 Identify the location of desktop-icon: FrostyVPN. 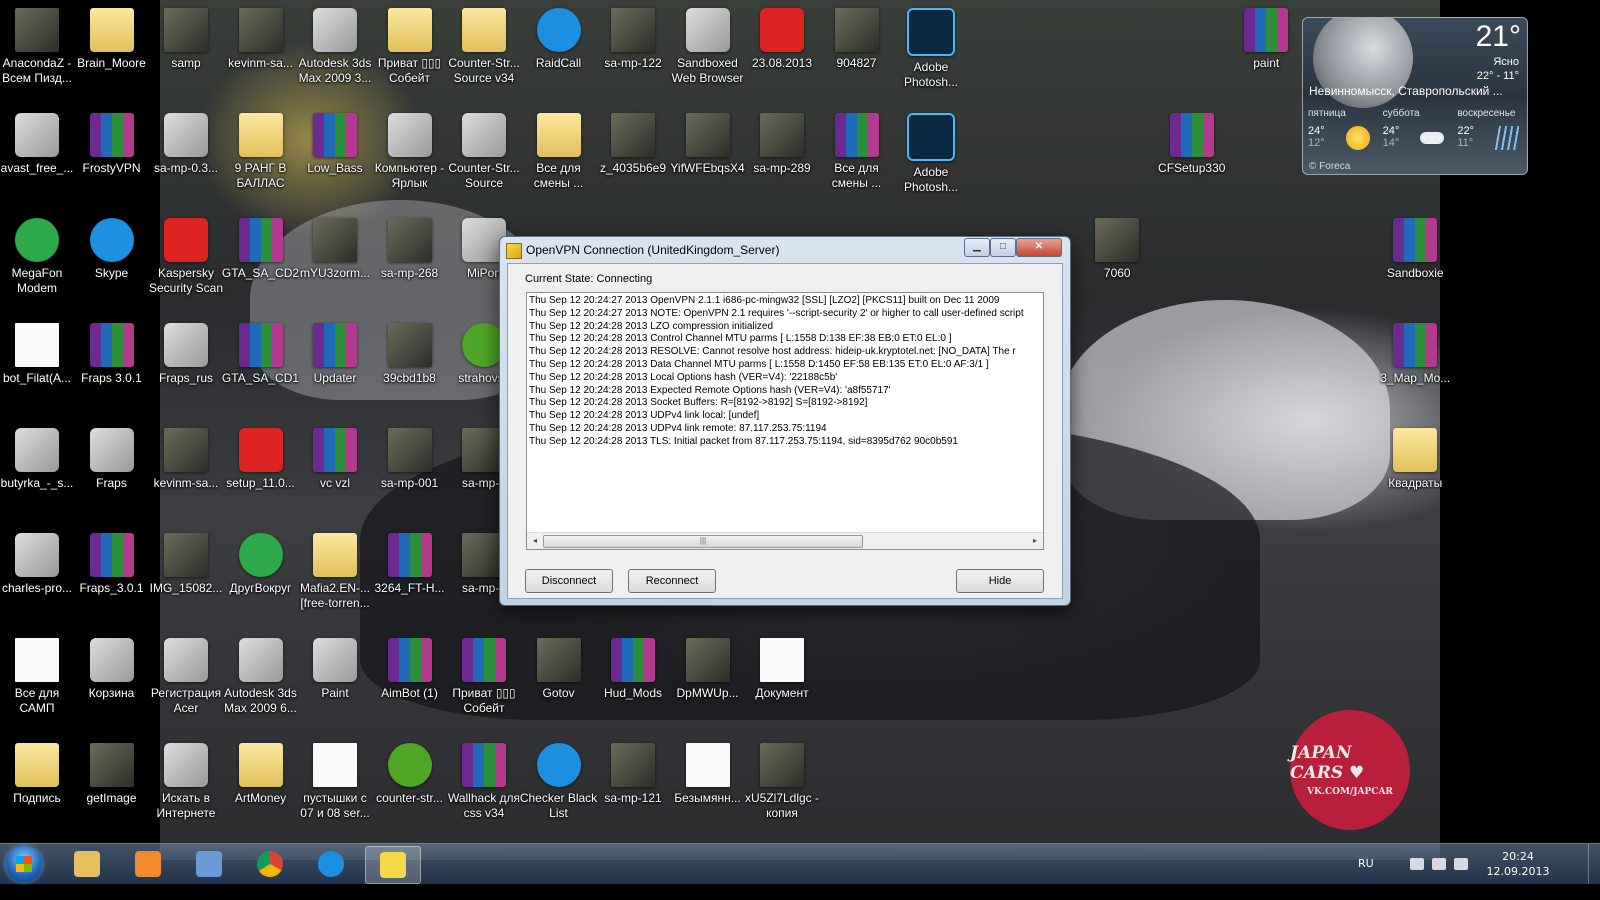
(112, 159).